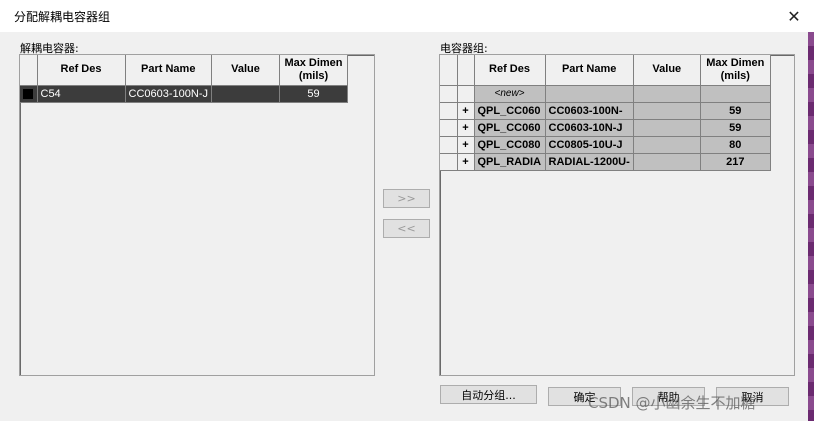 The image size is (814, 421). I want to click on close-icon: ✕, so click(794, 16).